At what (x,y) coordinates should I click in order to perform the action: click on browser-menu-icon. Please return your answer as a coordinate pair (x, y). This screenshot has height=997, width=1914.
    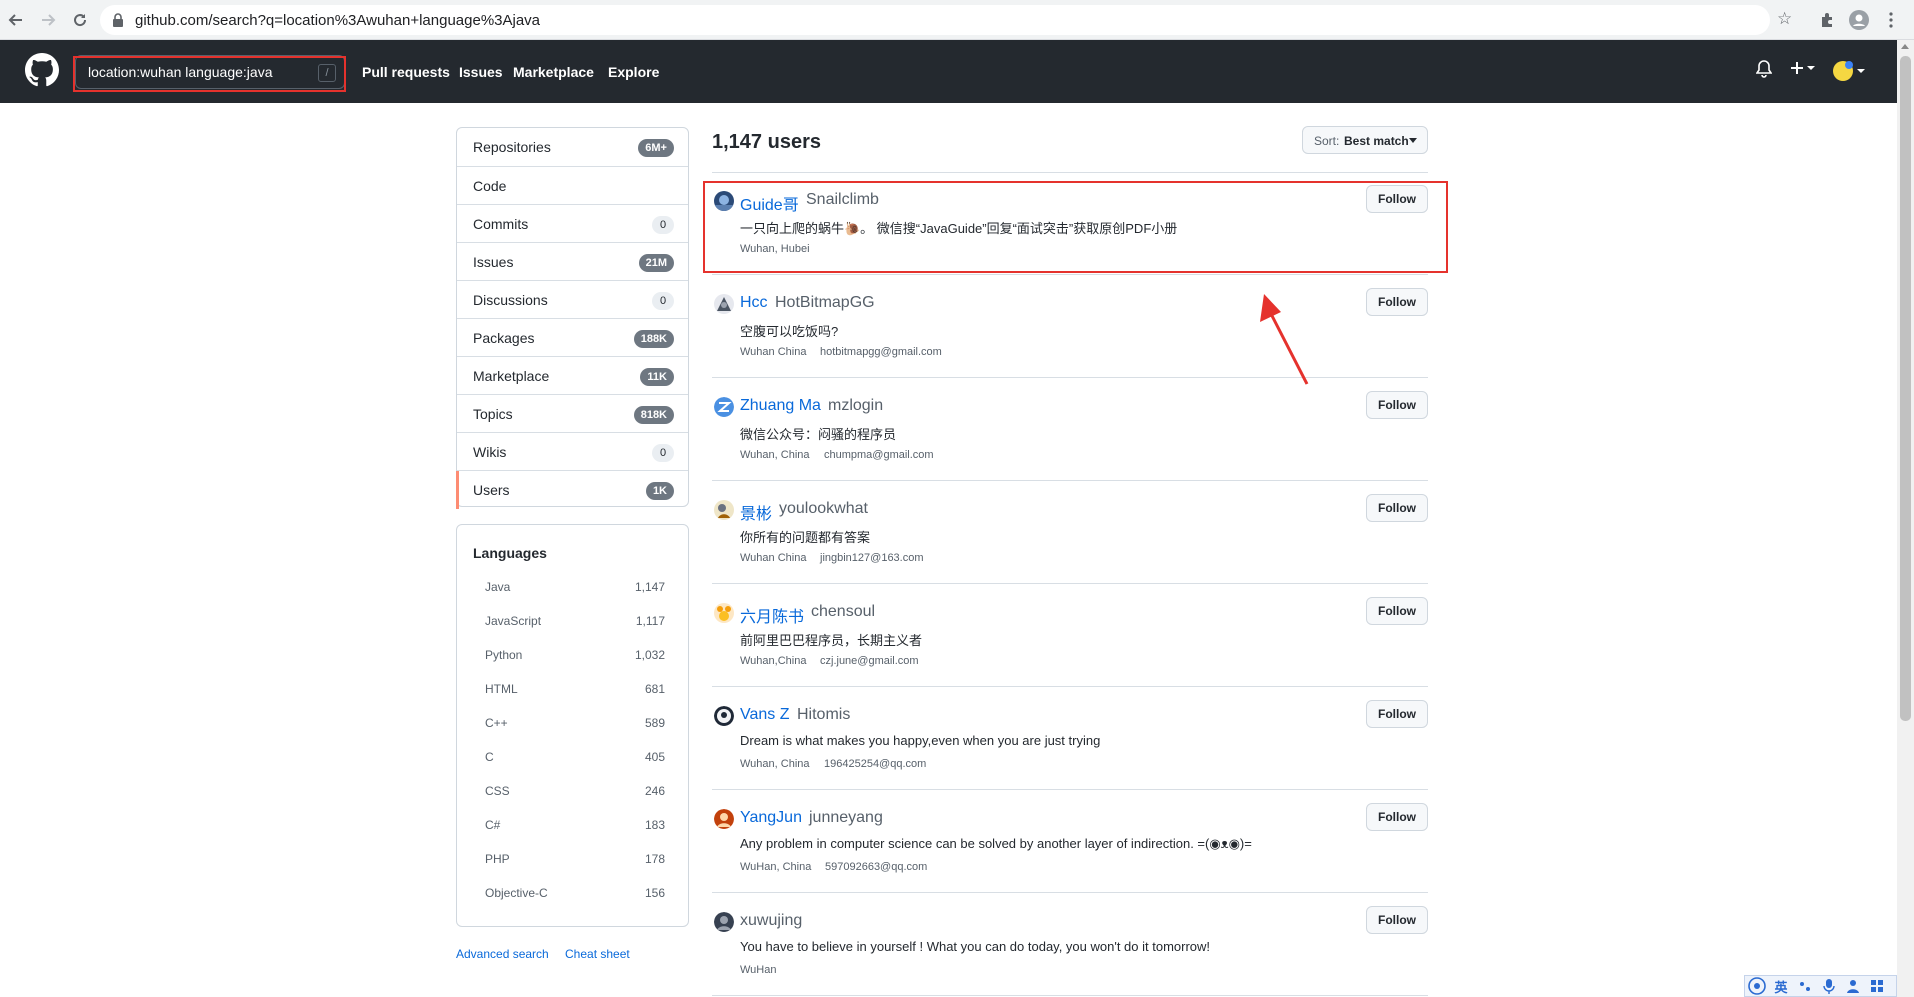
    Looking at the image, I should click on (1891, 20).